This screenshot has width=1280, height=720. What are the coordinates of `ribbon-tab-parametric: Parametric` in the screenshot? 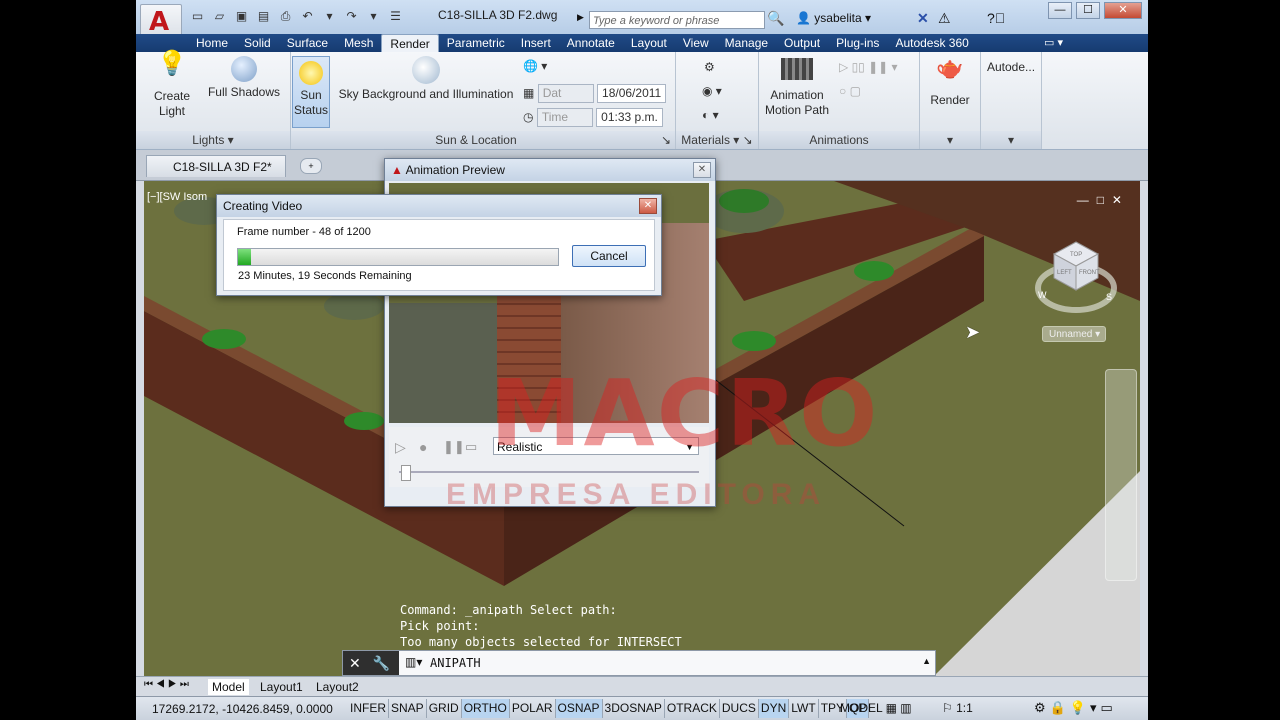 It's located at (476, 43).